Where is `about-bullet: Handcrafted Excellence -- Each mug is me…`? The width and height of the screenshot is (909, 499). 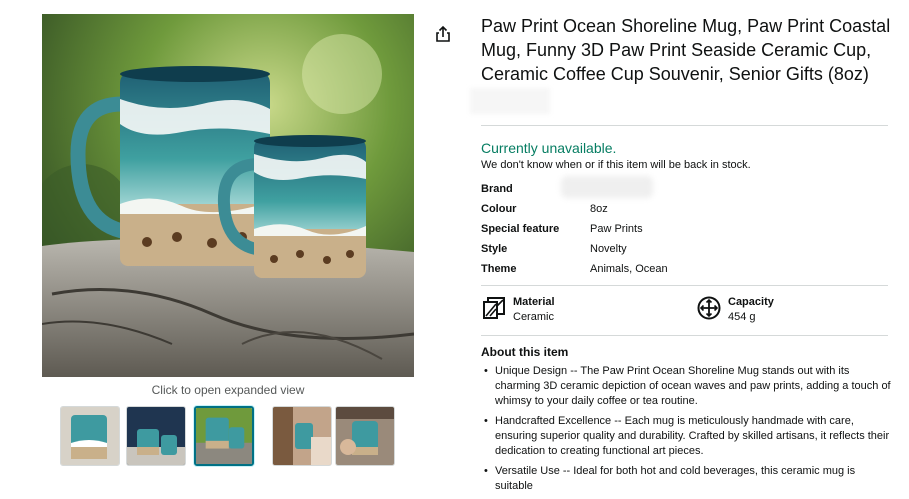 about-bullet: Handcrafted Excellence -- Each mug is me… is located at coordinates (686, 436).